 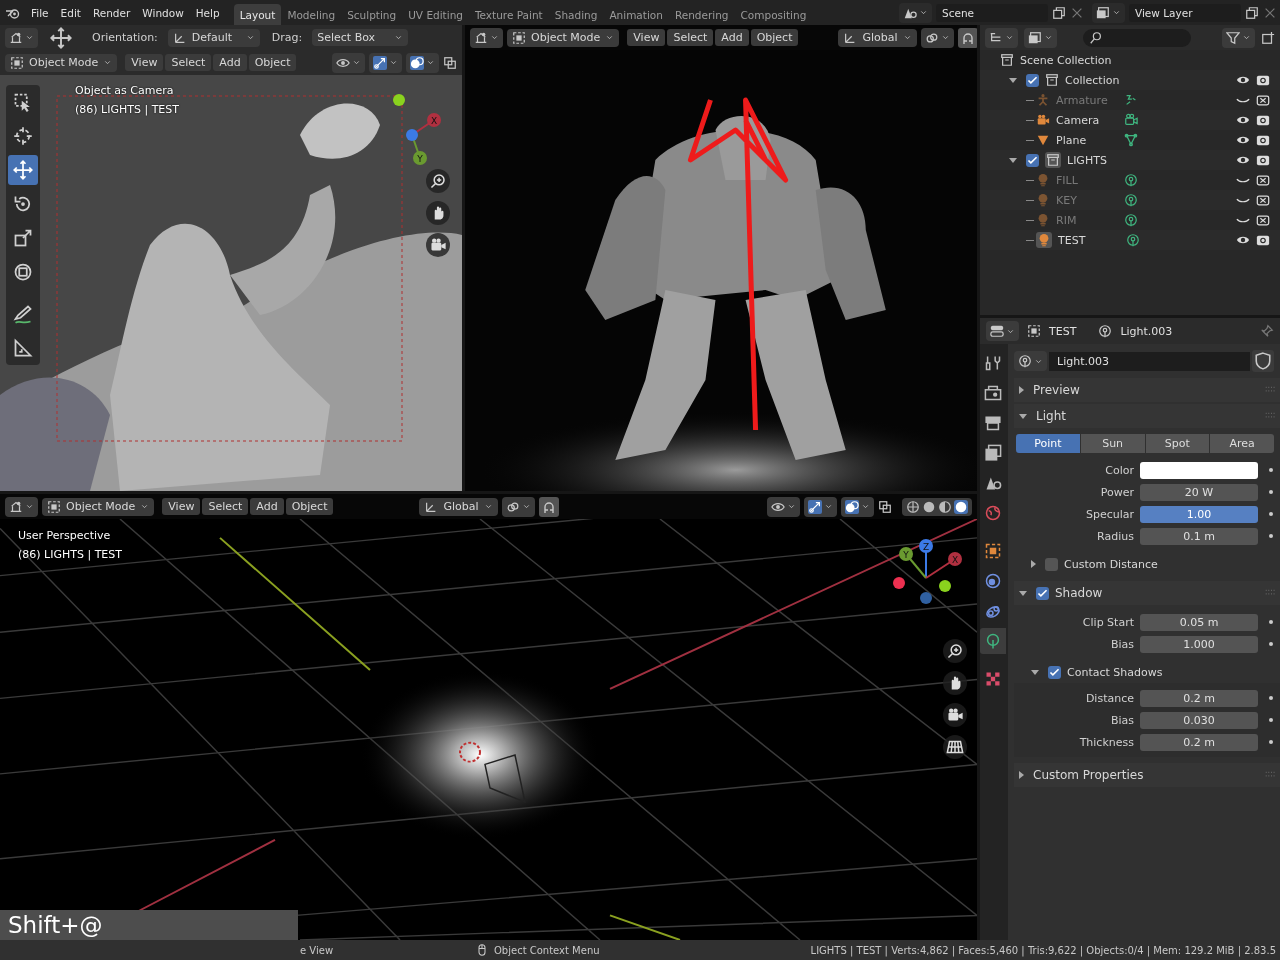 I want to click on search-field, so click(x=1137, y=37).